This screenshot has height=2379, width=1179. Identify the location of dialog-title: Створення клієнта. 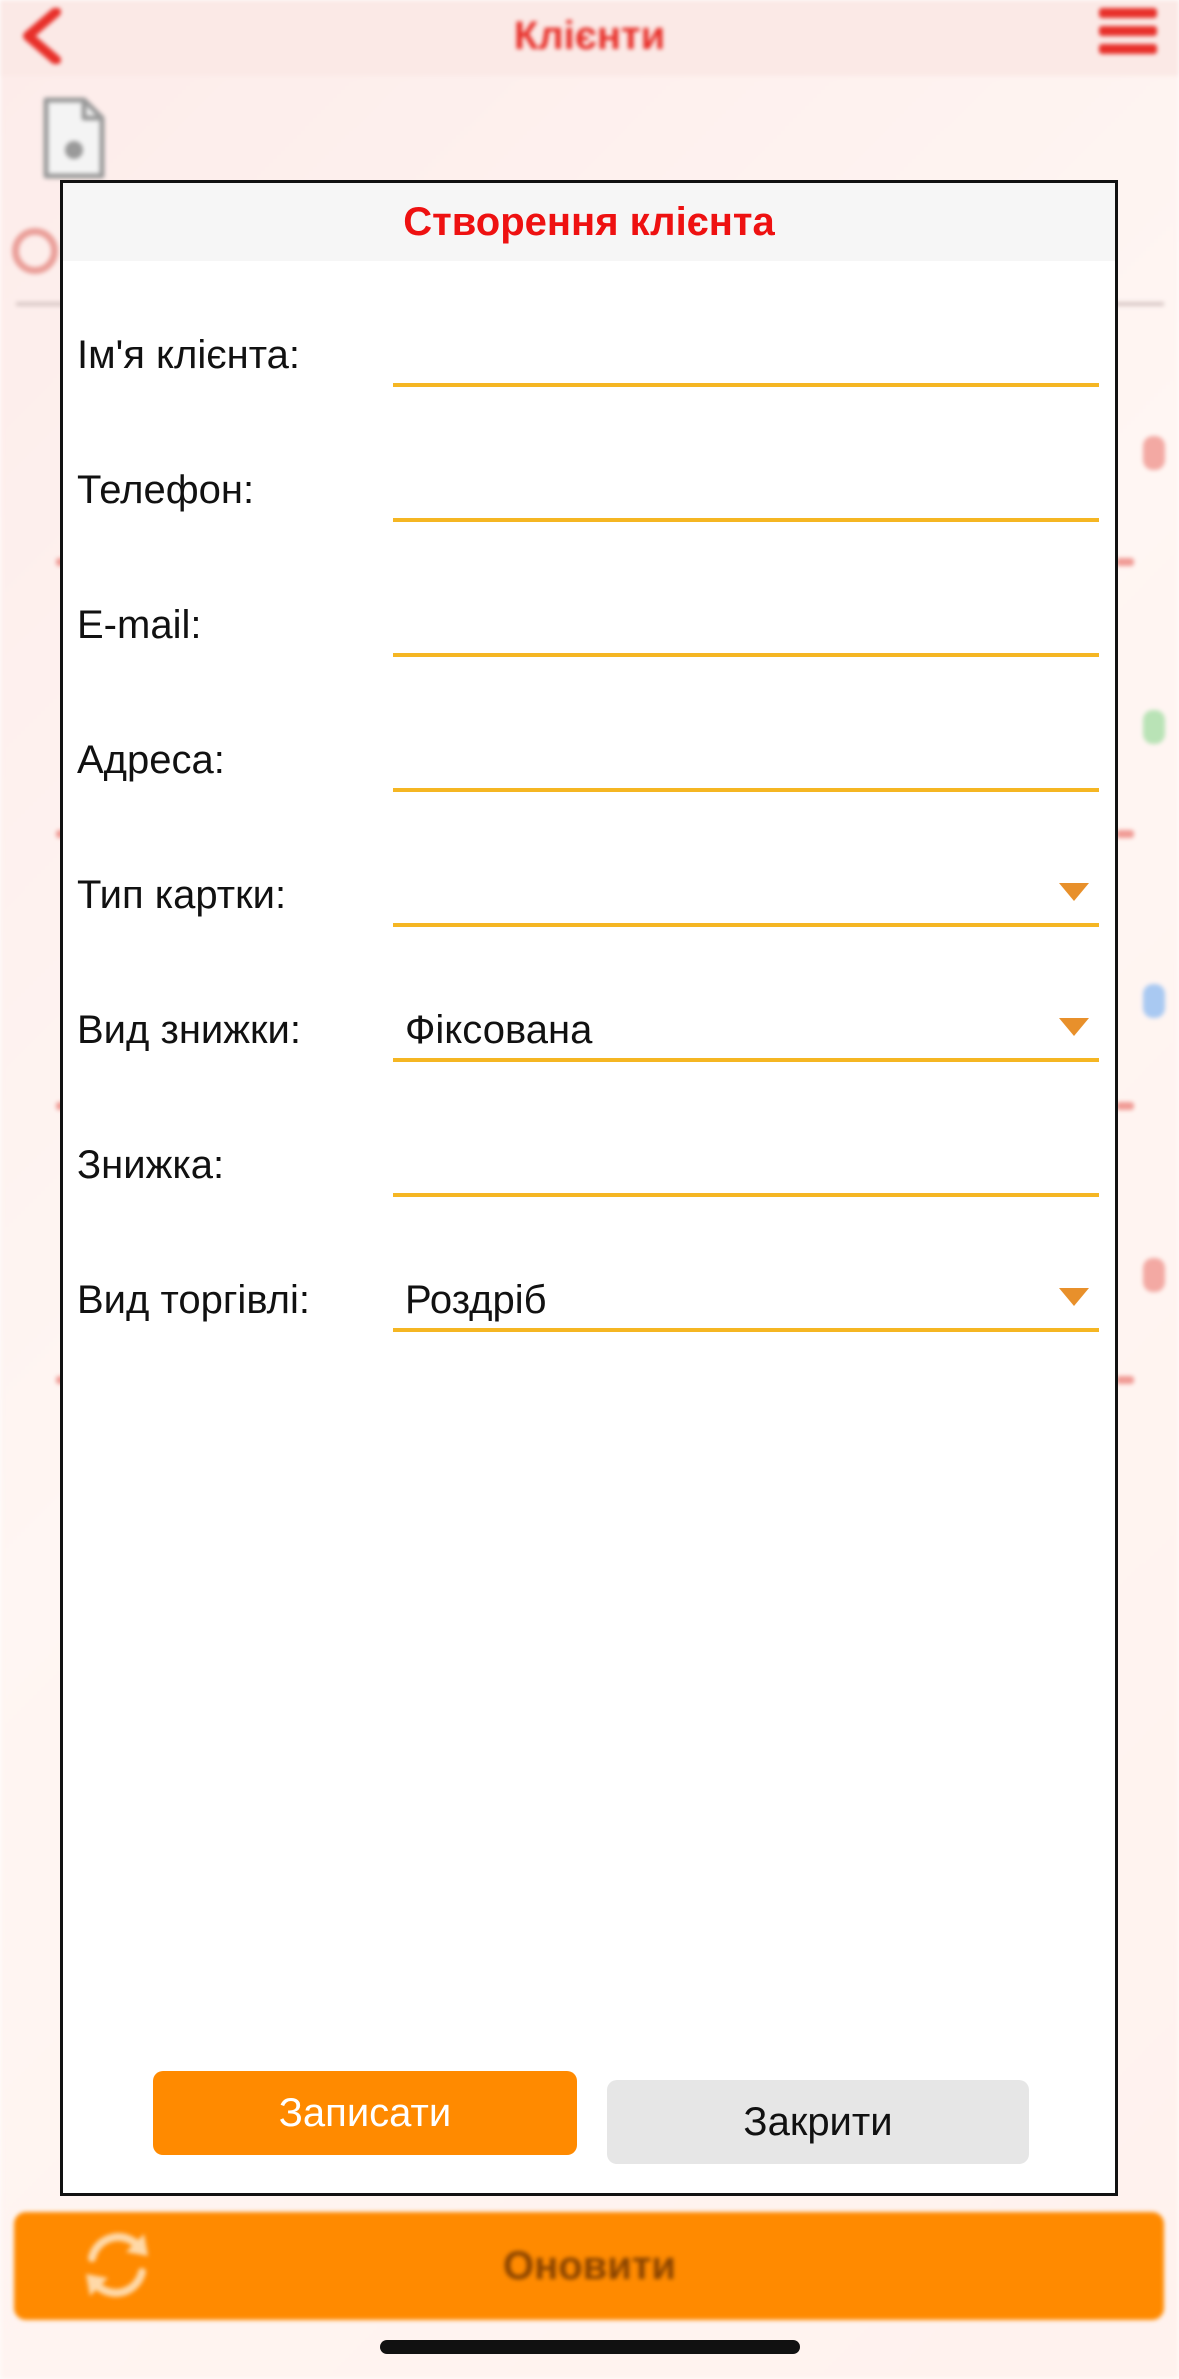
(589, 222).